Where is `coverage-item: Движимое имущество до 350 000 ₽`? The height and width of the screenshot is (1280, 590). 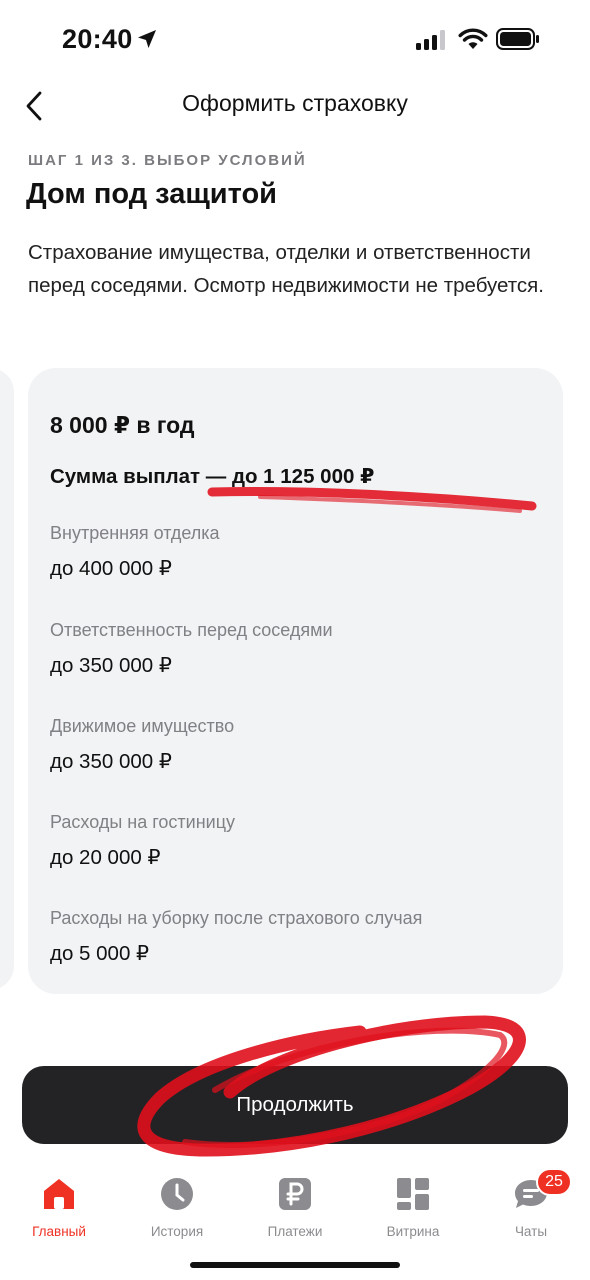 coverage-item: Движимое имущество до 350 000 ₽ is located at coordinates (142, 745).